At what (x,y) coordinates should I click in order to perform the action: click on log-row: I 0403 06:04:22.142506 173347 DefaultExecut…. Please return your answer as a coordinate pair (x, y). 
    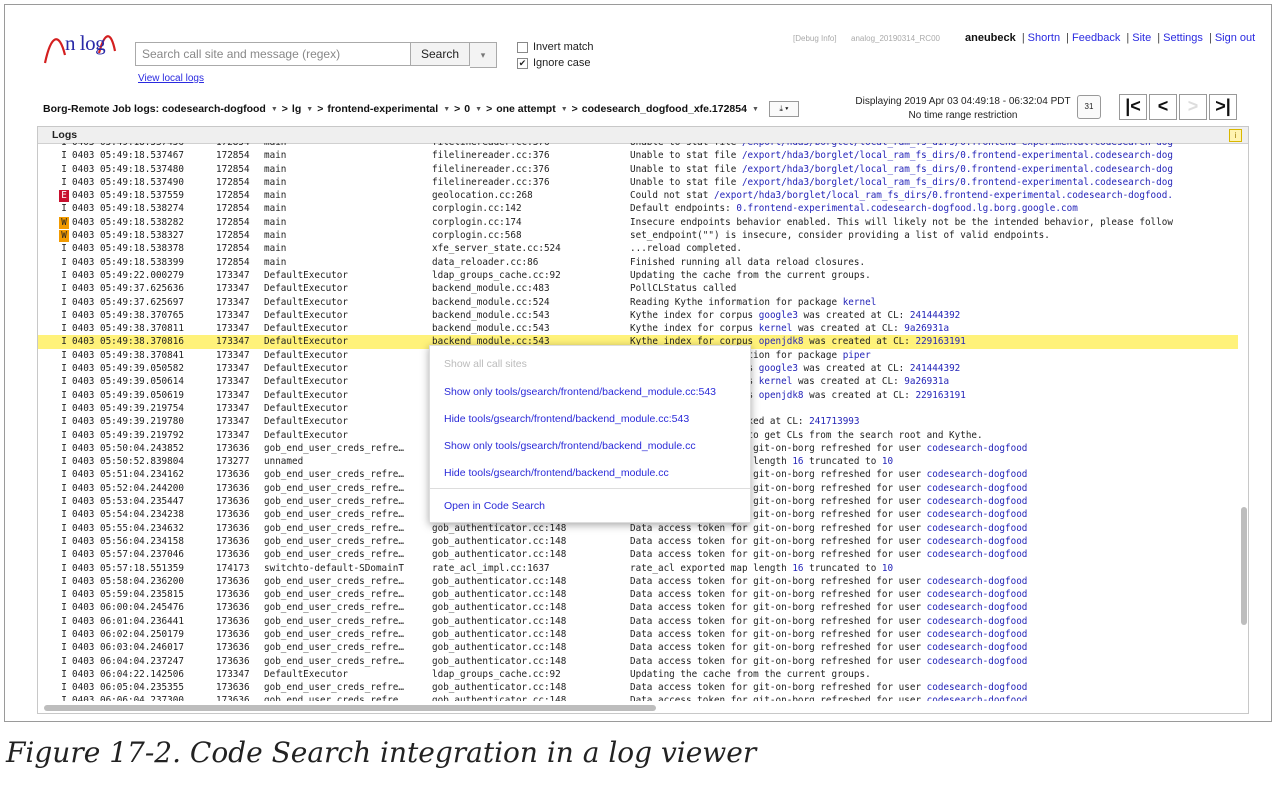
    Looking at the image, I should click on (638, 674).